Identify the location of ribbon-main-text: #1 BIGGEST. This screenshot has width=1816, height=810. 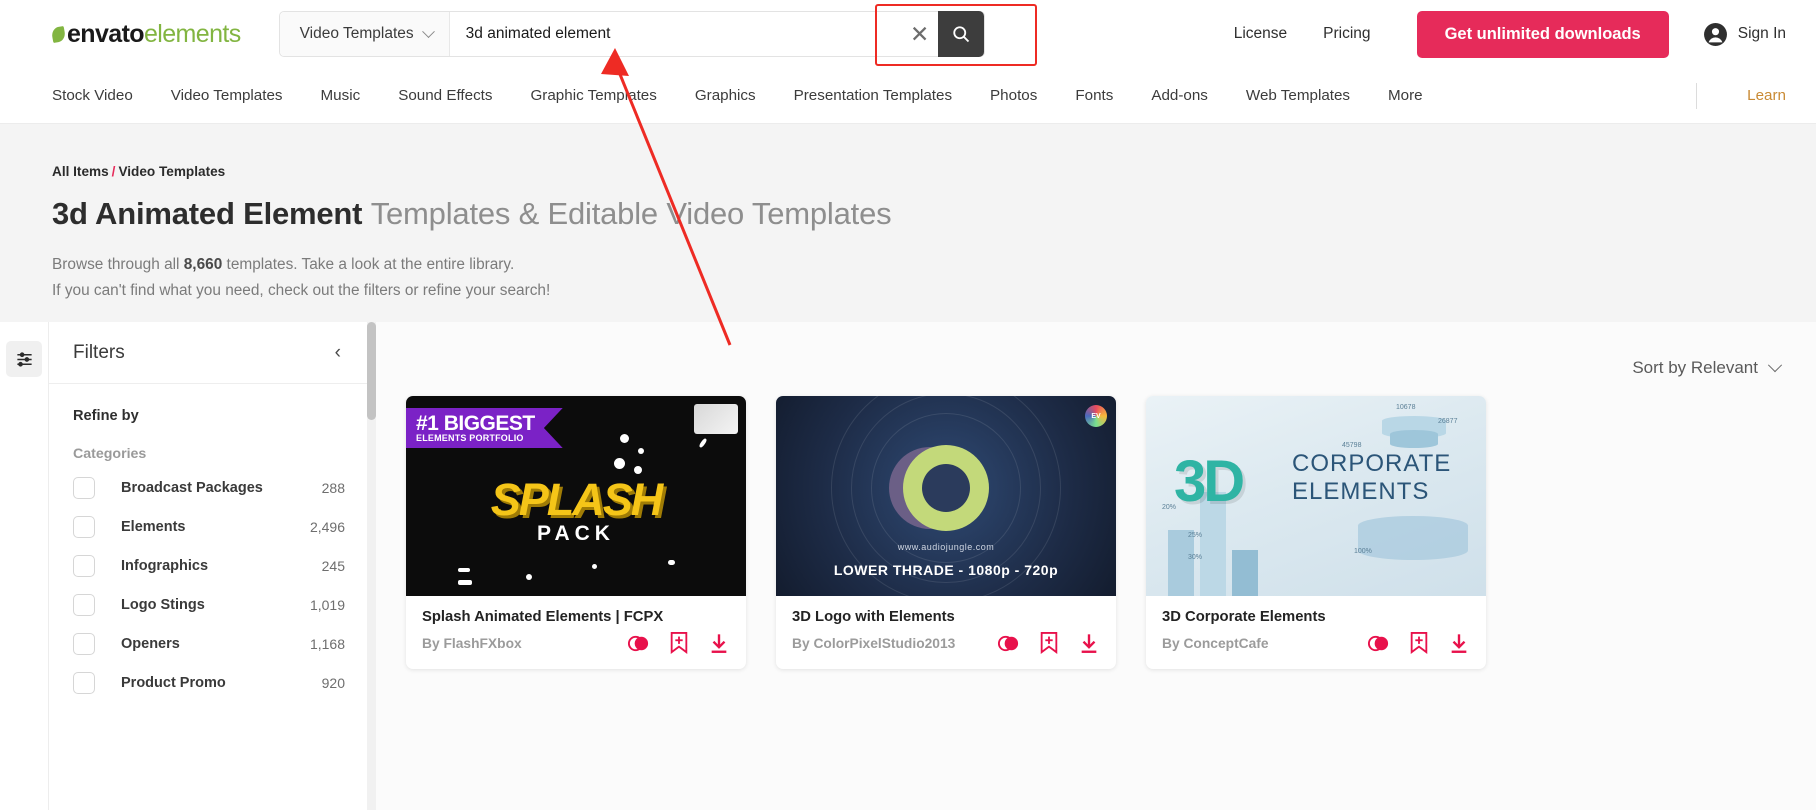
(475, 423).